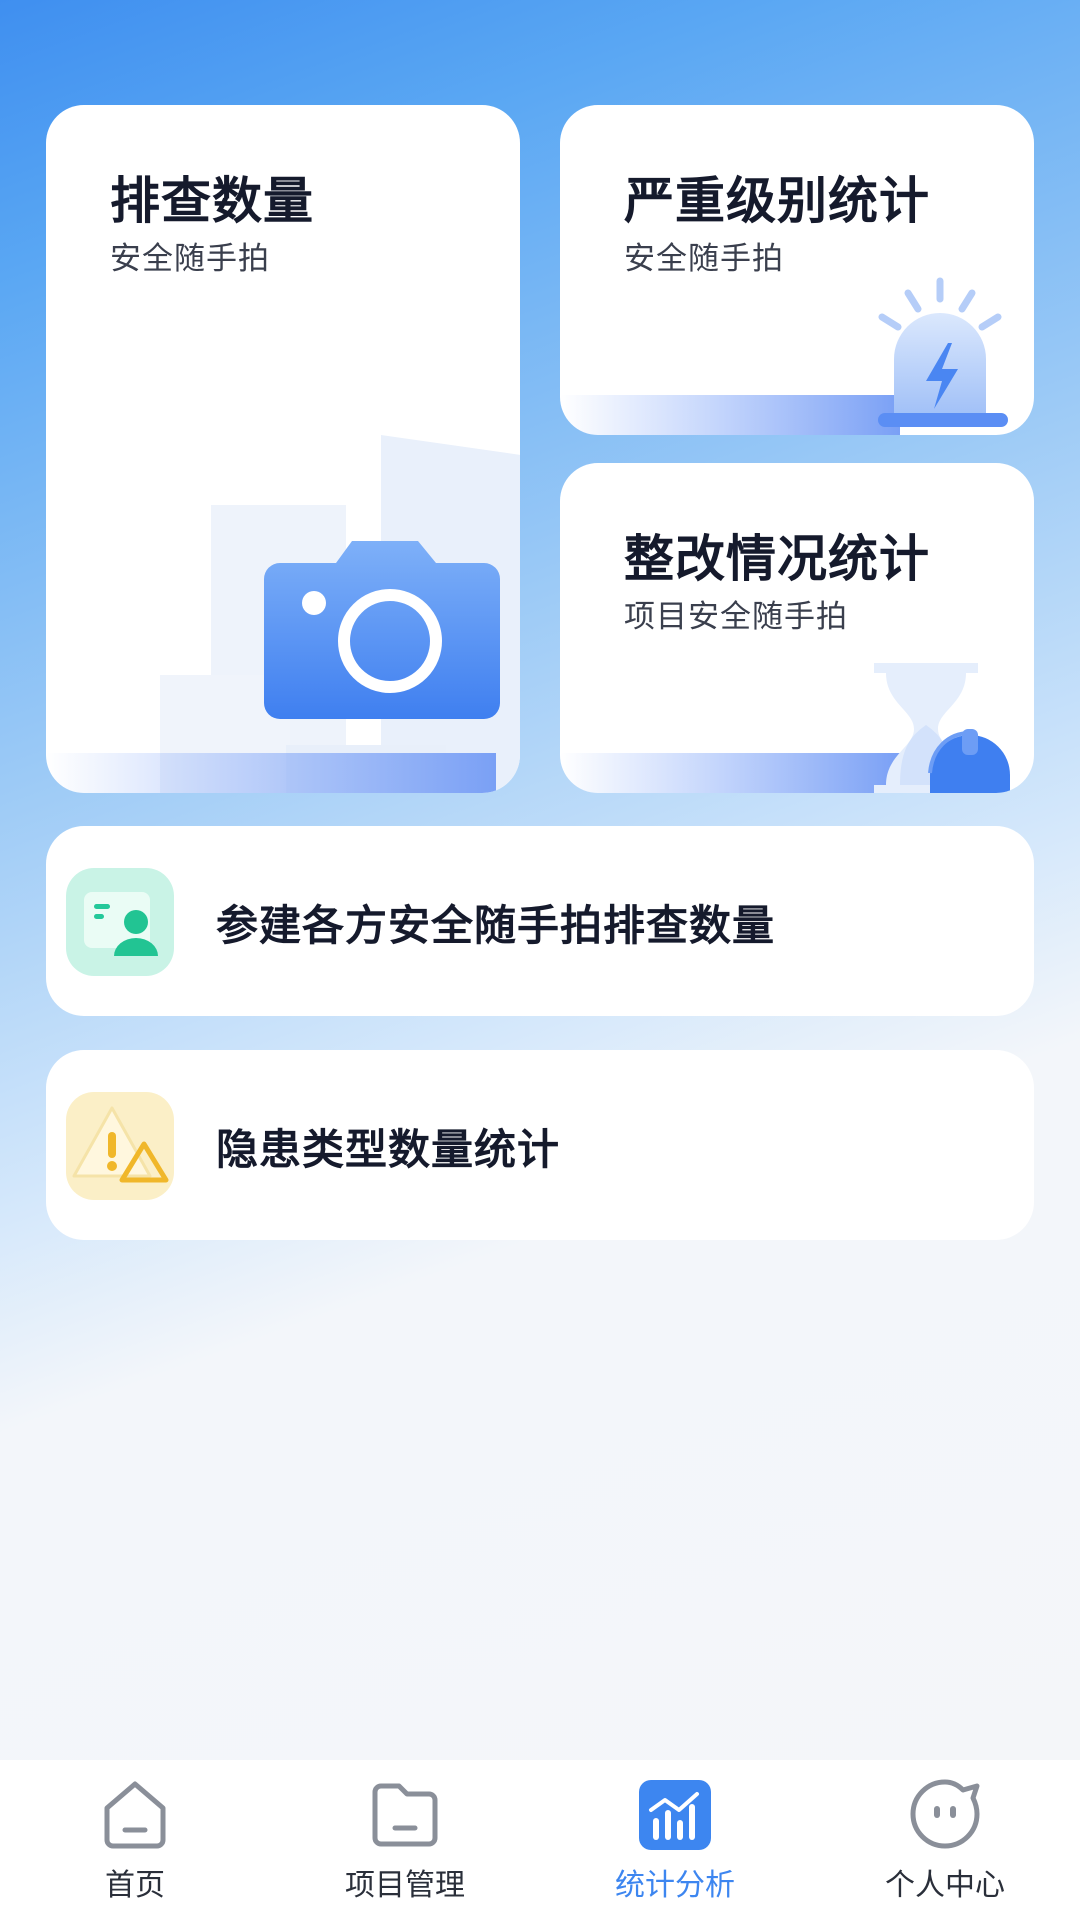 The image size is (1080, 1920). Describe the element at coordinates (120, 1146) in the screenshot. I see `warning-icon` at that location.